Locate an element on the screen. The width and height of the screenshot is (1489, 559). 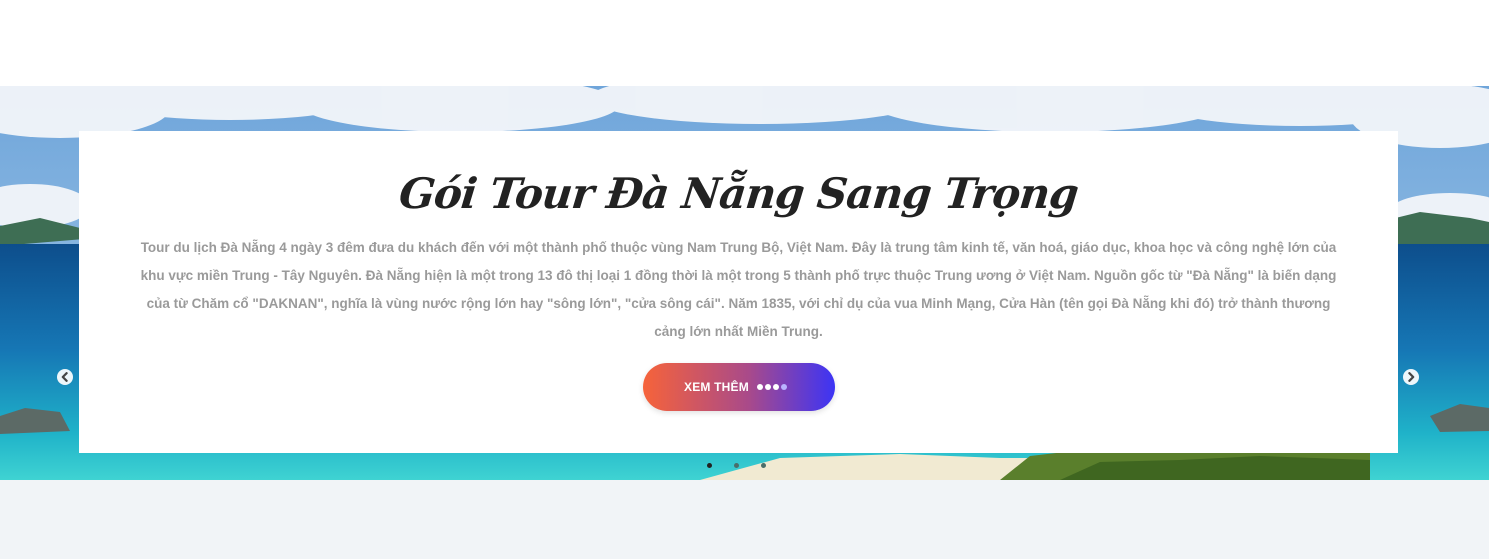
carousel-prev-button is located at coordinates (65, 377).